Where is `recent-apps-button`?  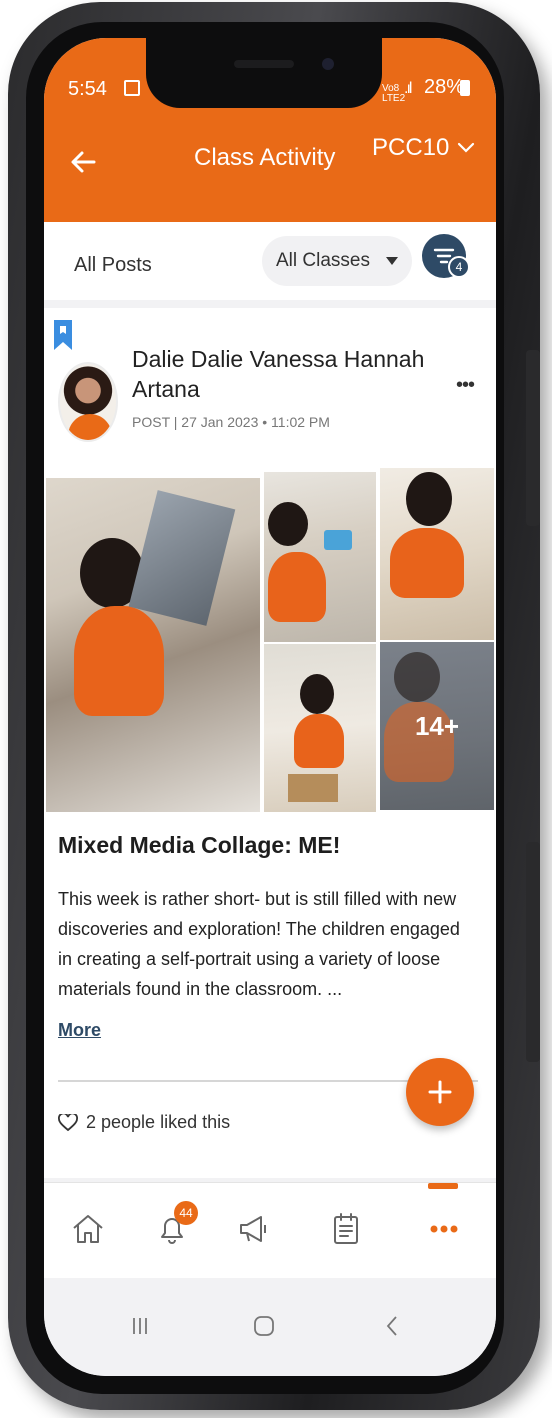 recent-apps-button is located at coordinates (140, 1326).